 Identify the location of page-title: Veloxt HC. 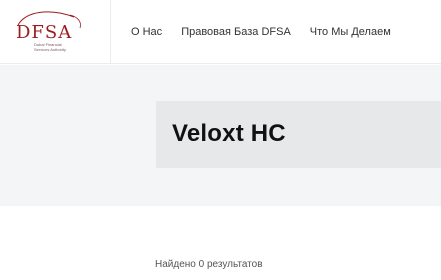
(229, 133).